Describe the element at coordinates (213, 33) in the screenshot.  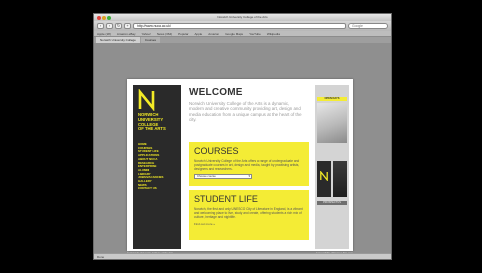
I see `bookmark-item: Amazon` at that location.